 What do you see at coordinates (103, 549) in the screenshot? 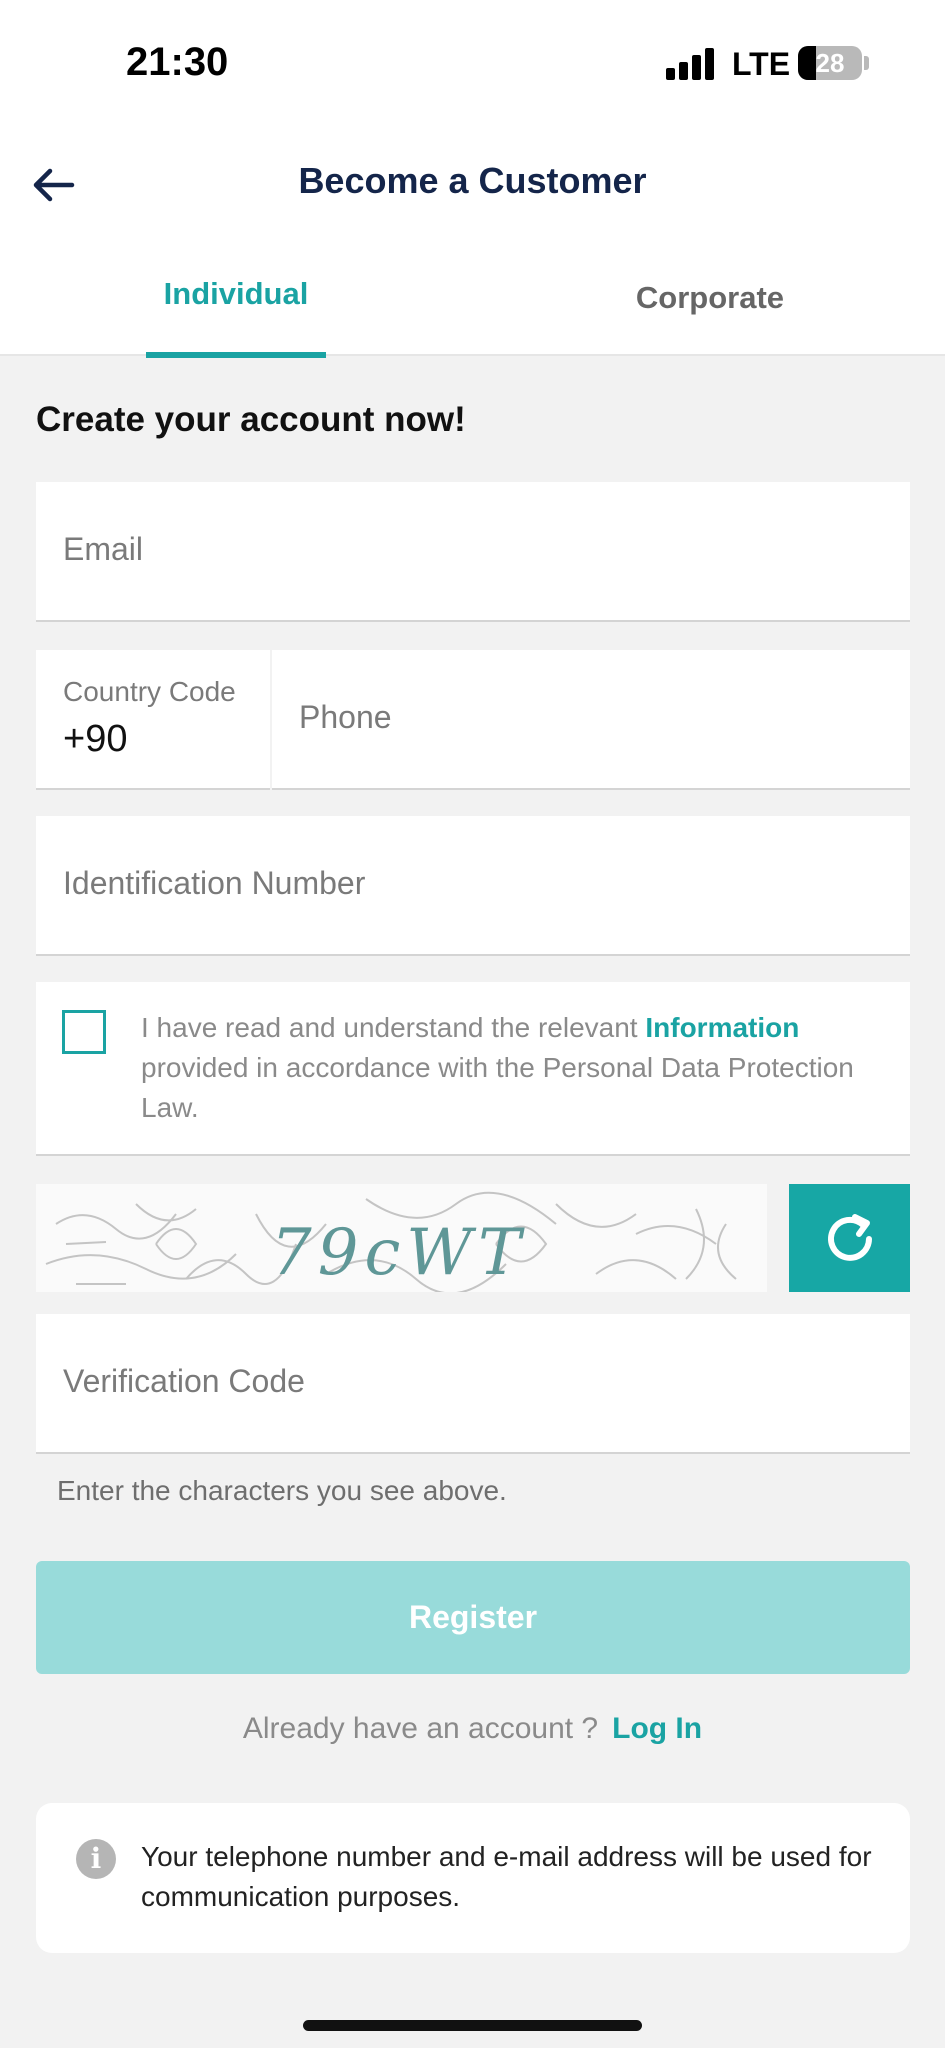
I see `email-placeholder: Email` at bounding box center [103, 549].